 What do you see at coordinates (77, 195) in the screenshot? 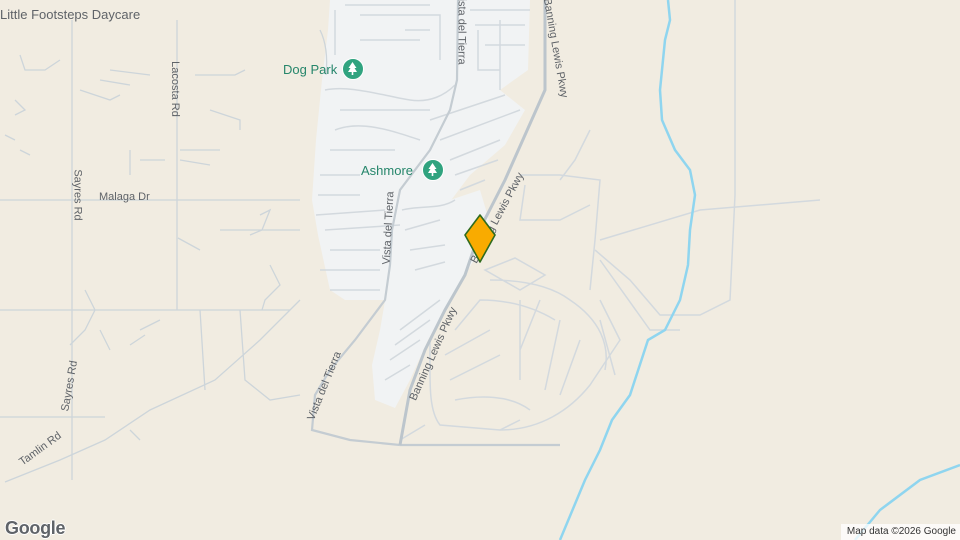
I see `street-label-sayres-rd-upper: Sayres Rd` at bounding box center [77, 195].